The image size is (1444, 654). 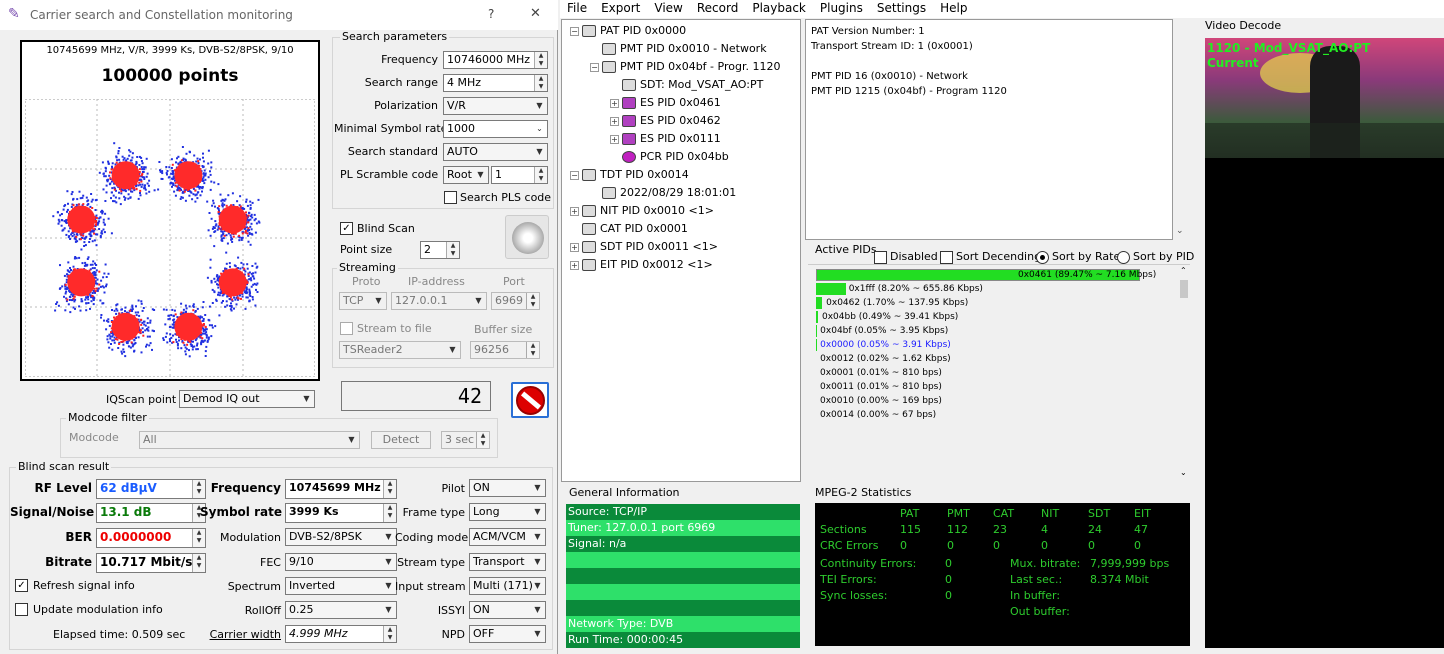 What do you see at coordinates (400, 350) in the screenshot?
I see `reader-select: TSReader2 ▼` at bounding box center [400, 350].